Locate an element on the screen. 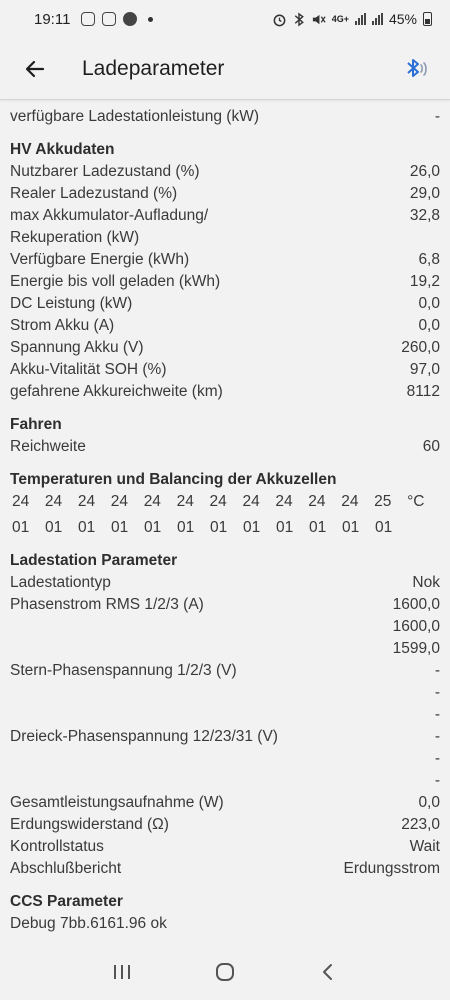 Image resolution: width=450 pixels, height=1000 pixels. row-label: DC Leistung (kW) is located at coordinates (71, 303).